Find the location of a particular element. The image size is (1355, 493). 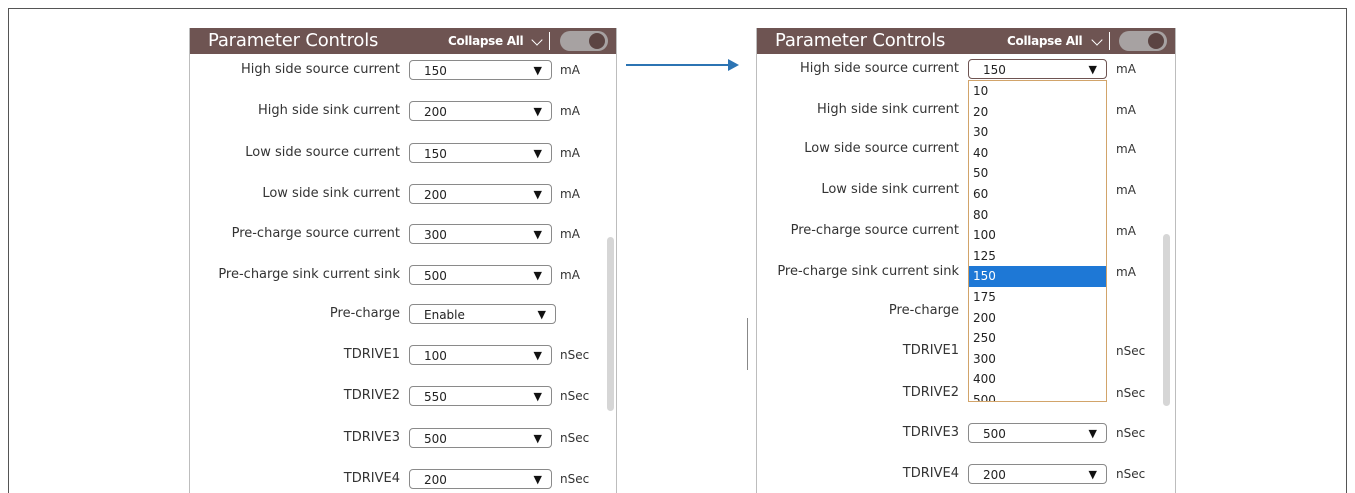

dropdown-option: 60 is located at coordinates (1037, 194).